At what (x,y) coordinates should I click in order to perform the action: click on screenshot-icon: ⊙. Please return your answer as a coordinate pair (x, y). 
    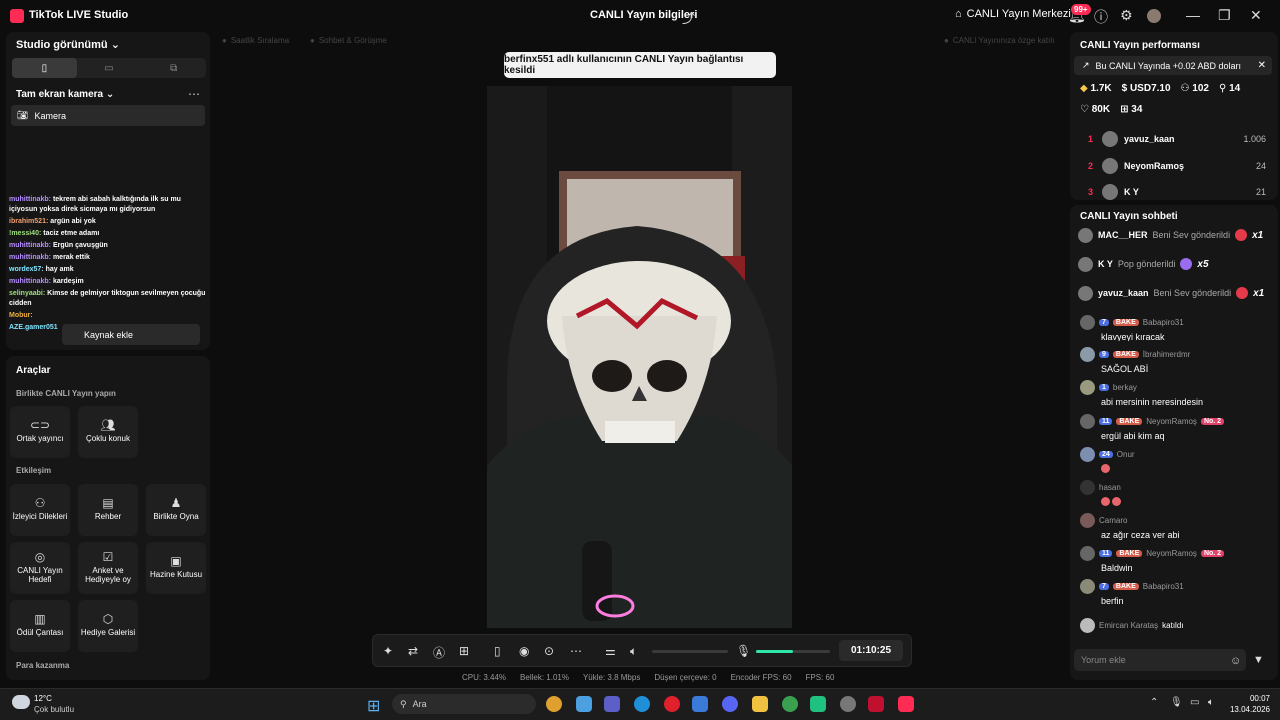
    Looking at the image, I should click on (549, 651).